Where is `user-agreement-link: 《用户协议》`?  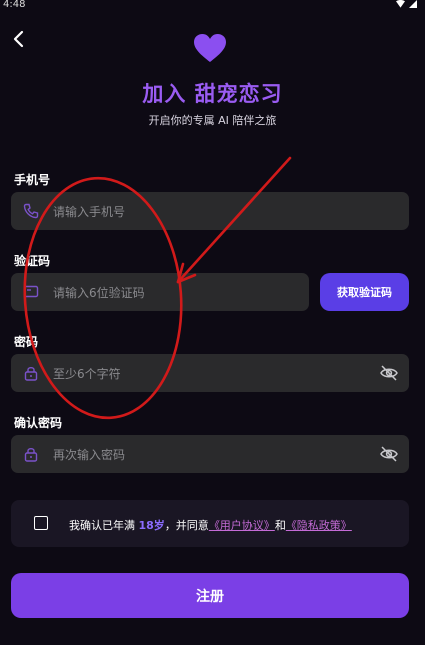 user-agreement-link: 《用户协议》 is located at coordinates (242, 525).